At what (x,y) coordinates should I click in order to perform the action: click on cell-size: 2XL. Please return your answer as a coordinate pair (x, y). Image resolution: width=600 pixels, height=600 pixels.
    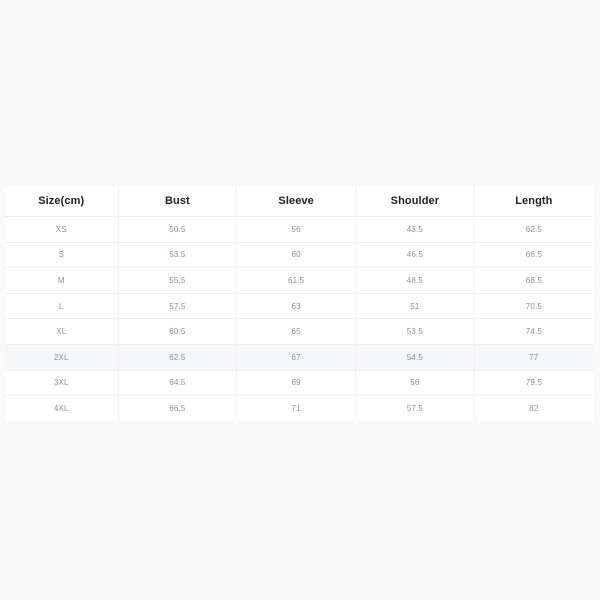
    Looking at the image, I should click on (62, 357).